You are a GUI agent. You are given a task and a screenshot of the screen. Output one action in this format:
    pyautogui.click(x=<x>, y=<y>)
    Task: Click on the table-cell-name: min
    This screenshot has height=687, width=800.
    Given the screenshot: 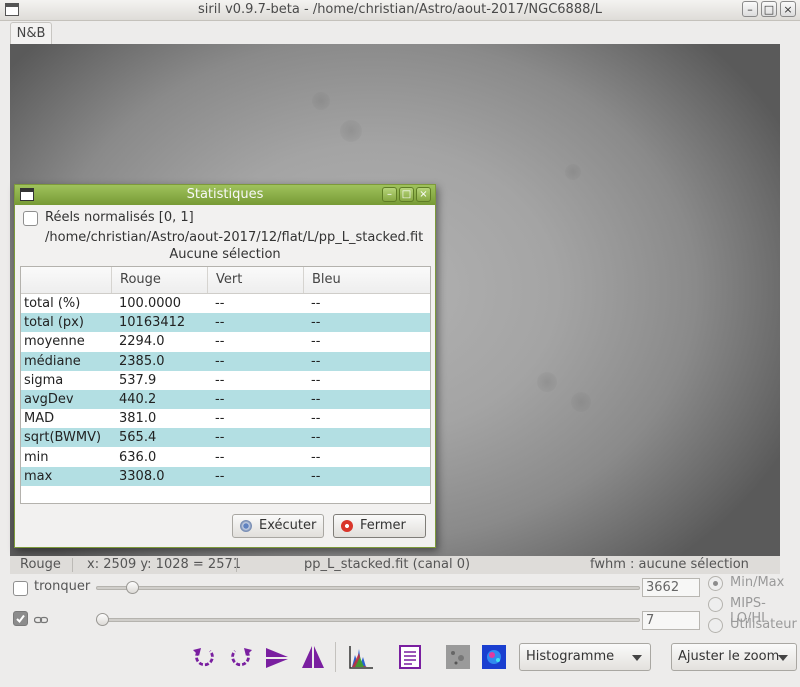 What is the action you would take?
    pyautogui.click(x=36, y=457)
    